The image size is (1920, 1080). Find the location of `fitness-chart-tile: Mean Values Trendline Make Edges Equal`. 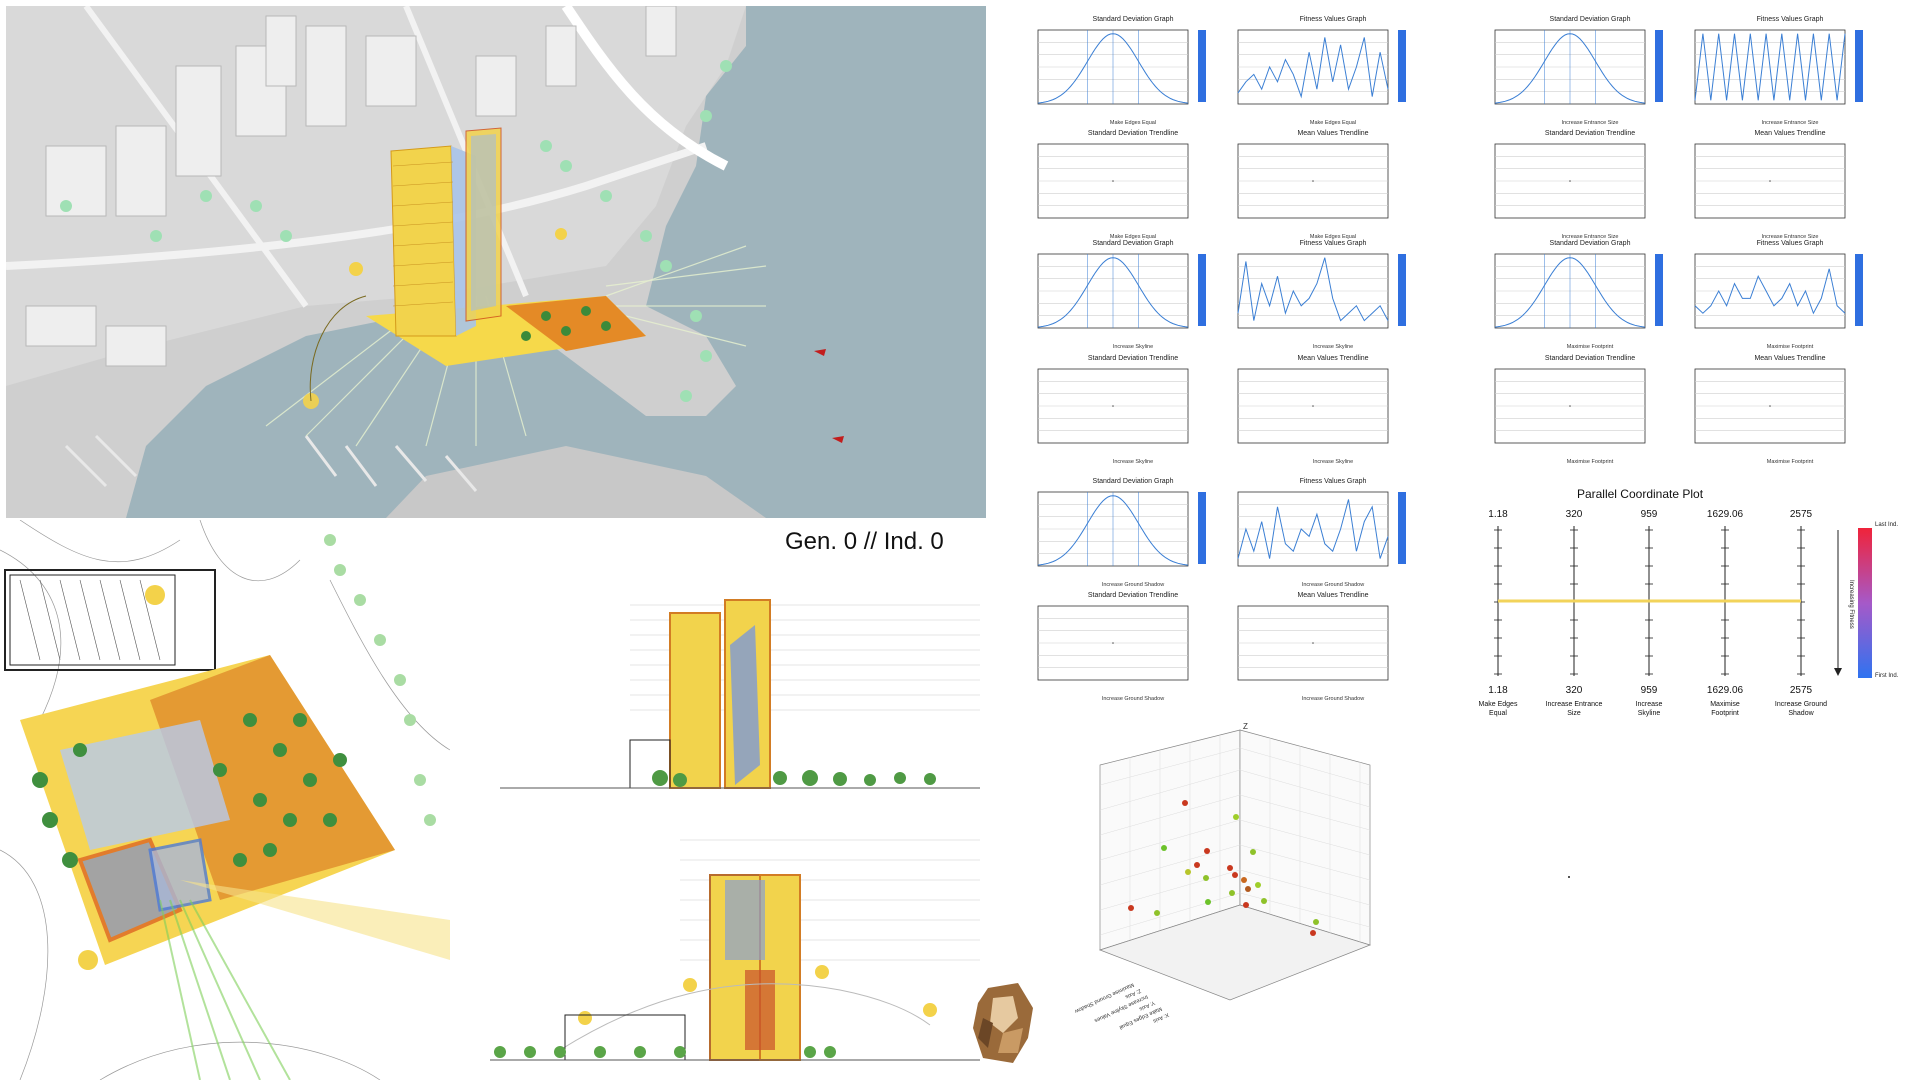

fitness-chart-tile: Mean Values Trendline Make Edges Equal is located at coordinates (1343, 185).